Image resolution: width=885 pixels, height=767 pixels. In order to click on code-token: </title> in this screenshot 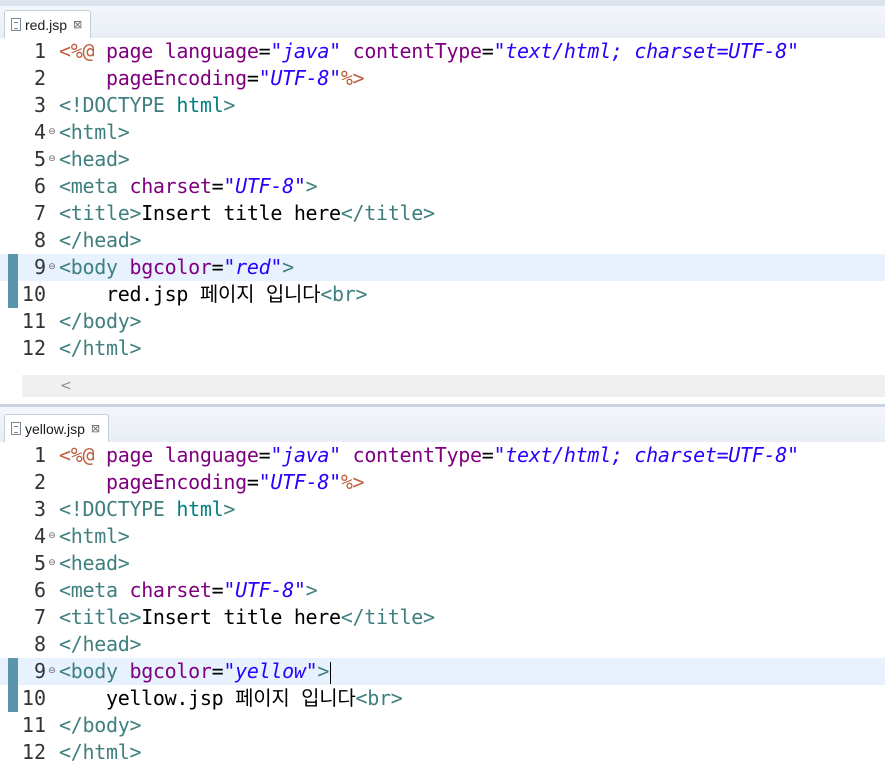, I will do `click(387, 213)`.